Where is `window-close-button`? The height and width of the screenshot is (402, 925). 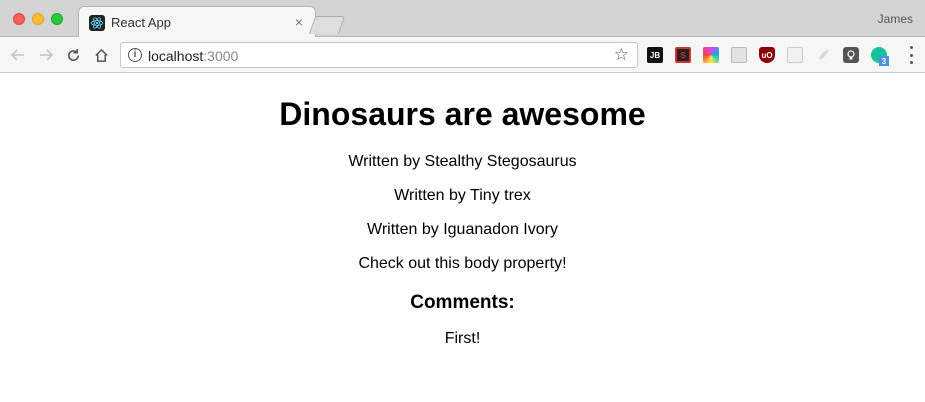
window-close-button is located at coordinates (19, 19).